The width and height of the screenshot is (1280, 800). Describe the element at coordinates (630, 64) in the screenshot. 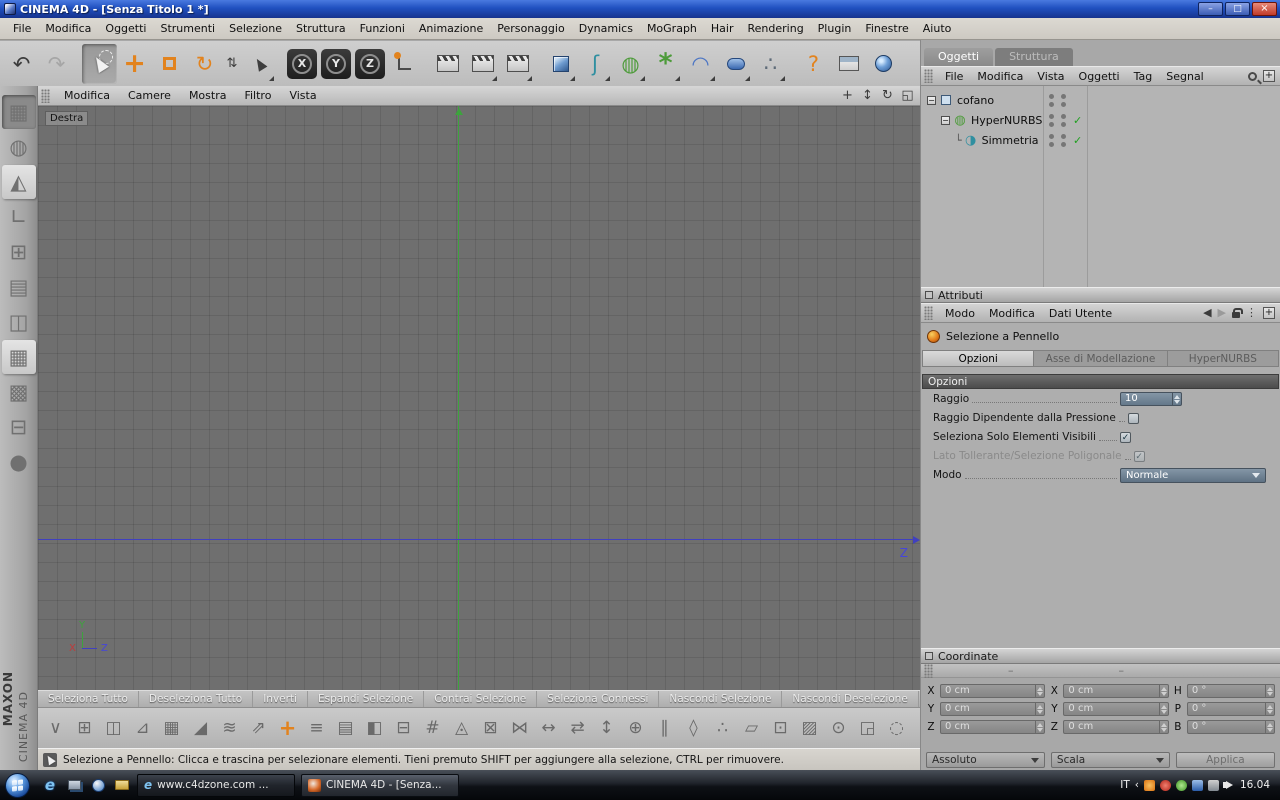

I see `add-nurbs-button: ◍` at that location.